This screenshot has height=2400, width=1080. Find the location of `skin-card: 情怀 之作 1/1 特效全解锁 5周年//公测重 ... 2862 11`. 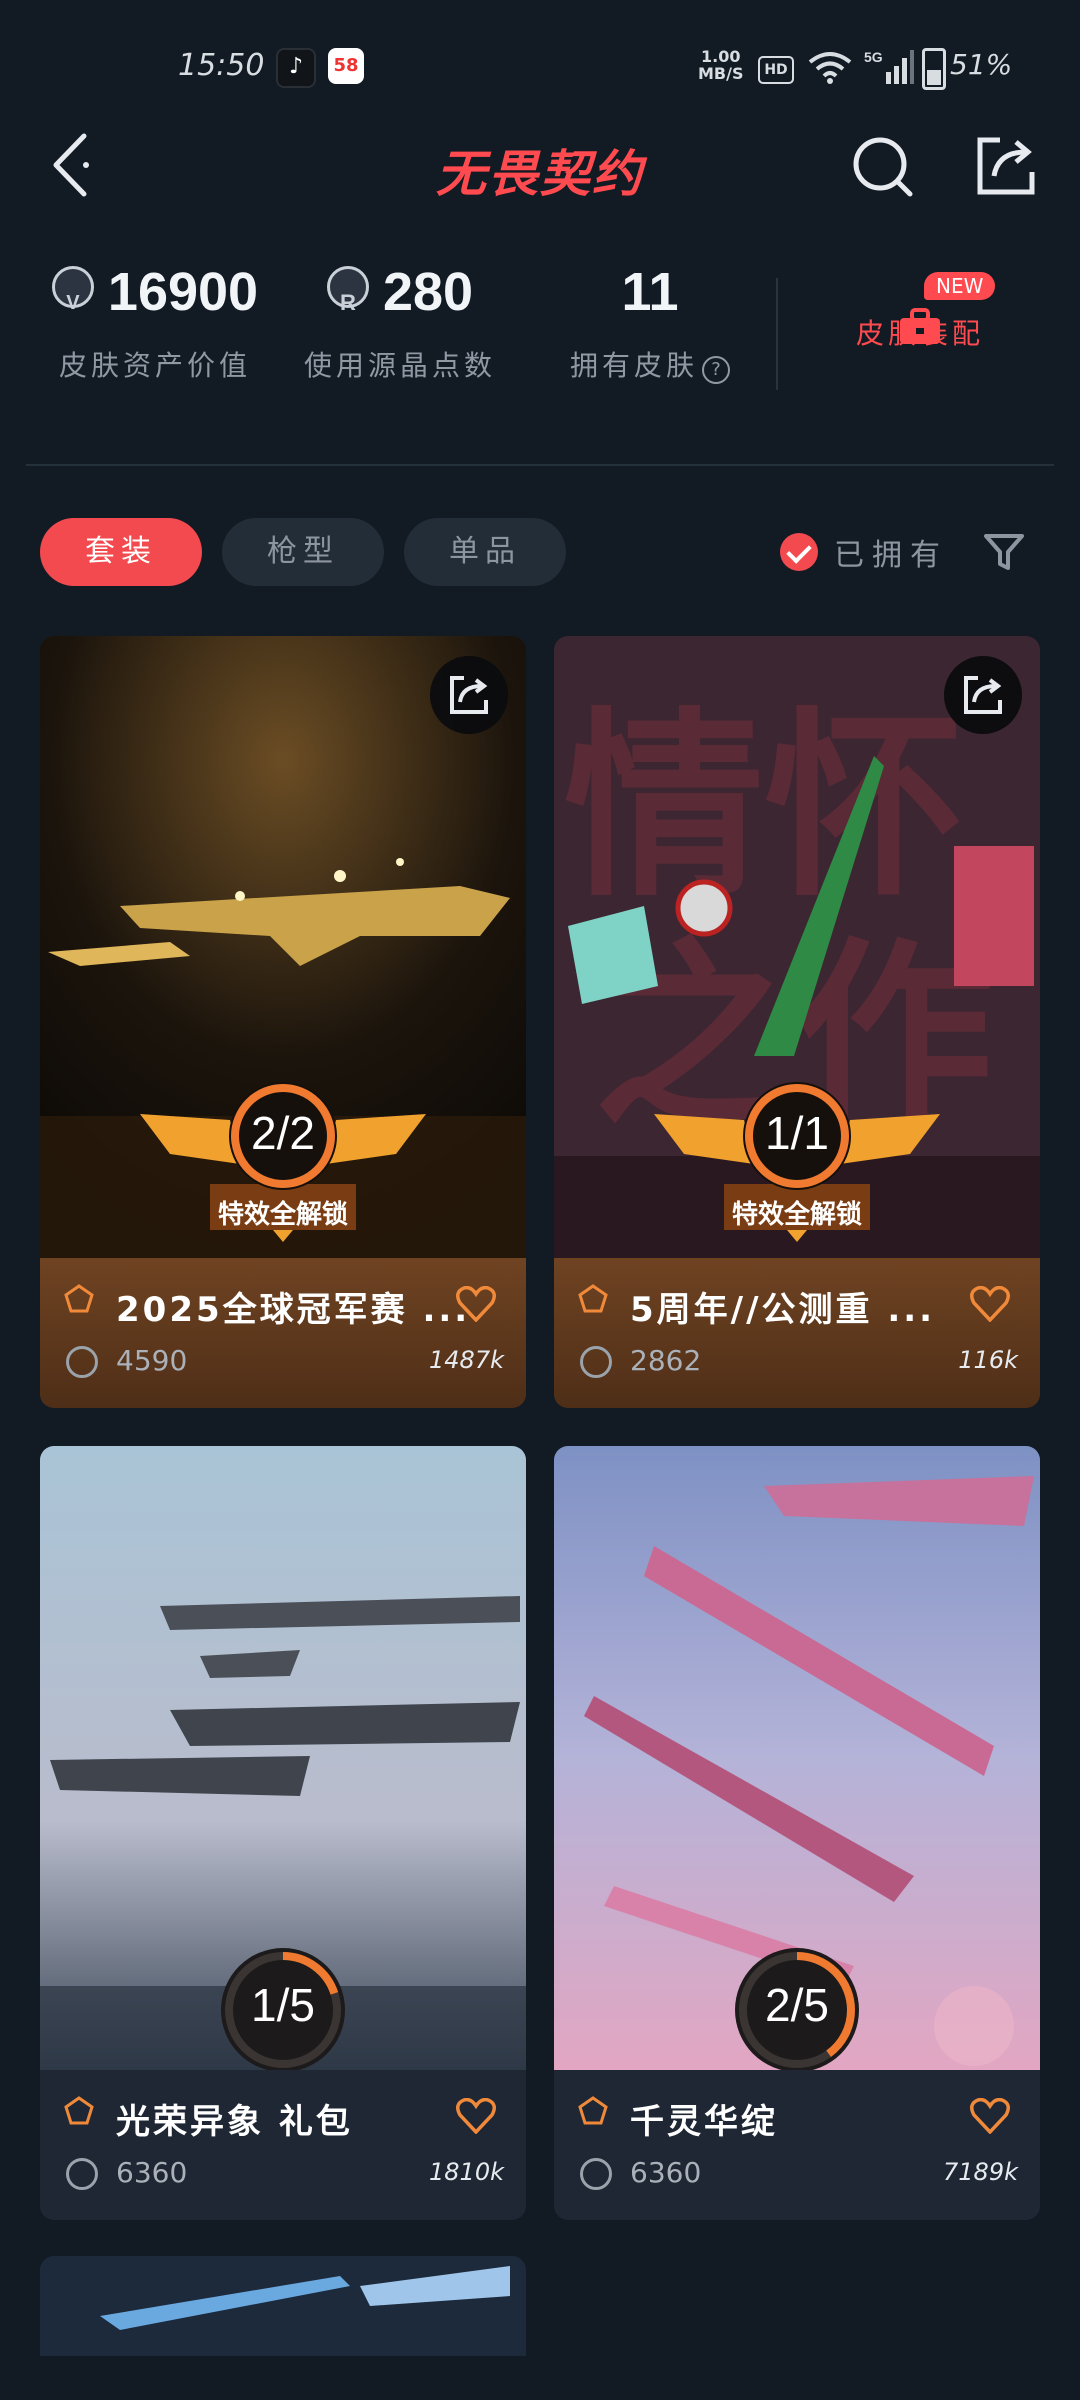

skin-card: 情怀 之作 1/1 特效全解锁 5周年//公测重 ... 2862 11 is located at coordinates (797, 1022).